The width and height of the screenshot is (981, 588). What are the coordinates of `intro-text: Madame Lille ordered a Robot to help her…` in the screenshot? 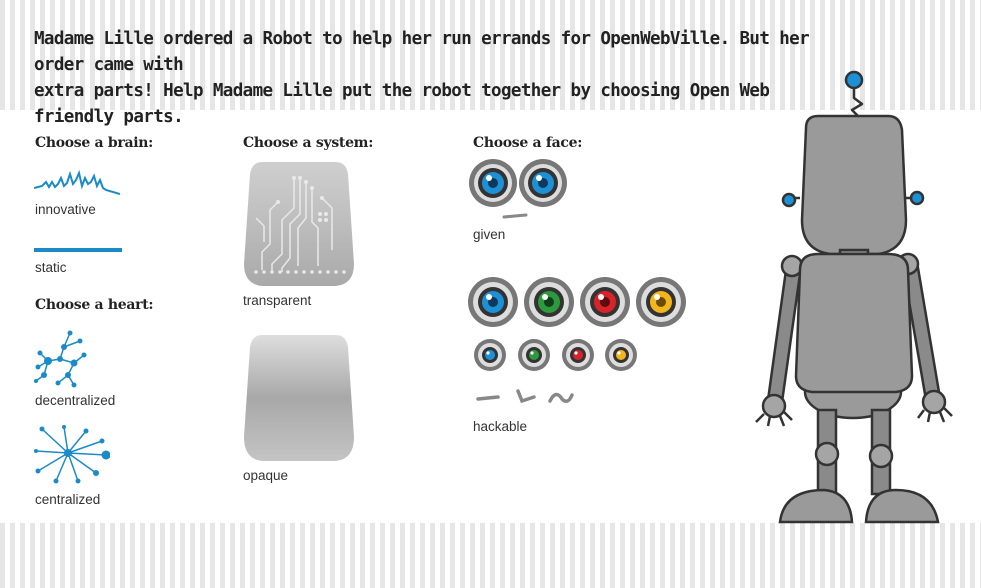 It's located at (444, 78).